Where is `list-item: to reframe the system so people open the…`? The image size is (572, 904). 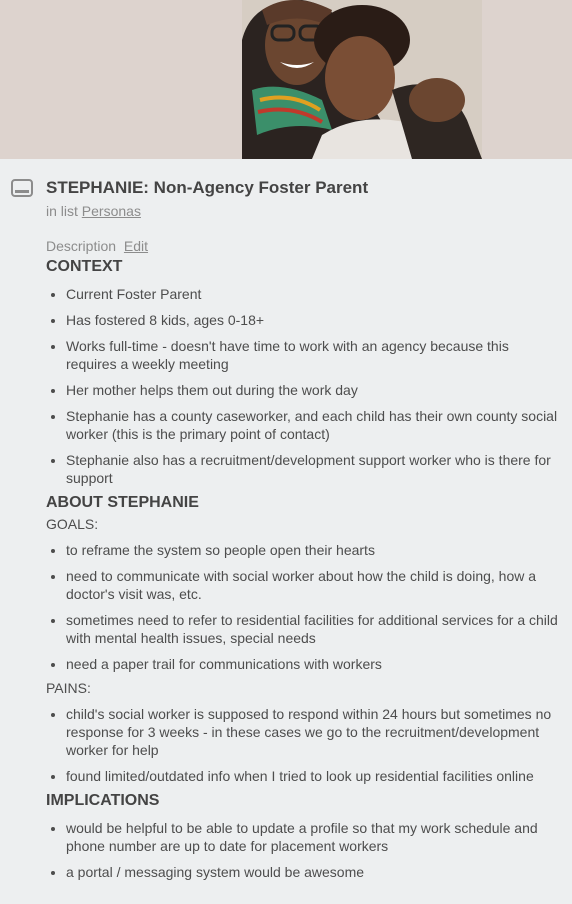
list-item: to reframe the system so people open the… is located at coordinates (312, 550).